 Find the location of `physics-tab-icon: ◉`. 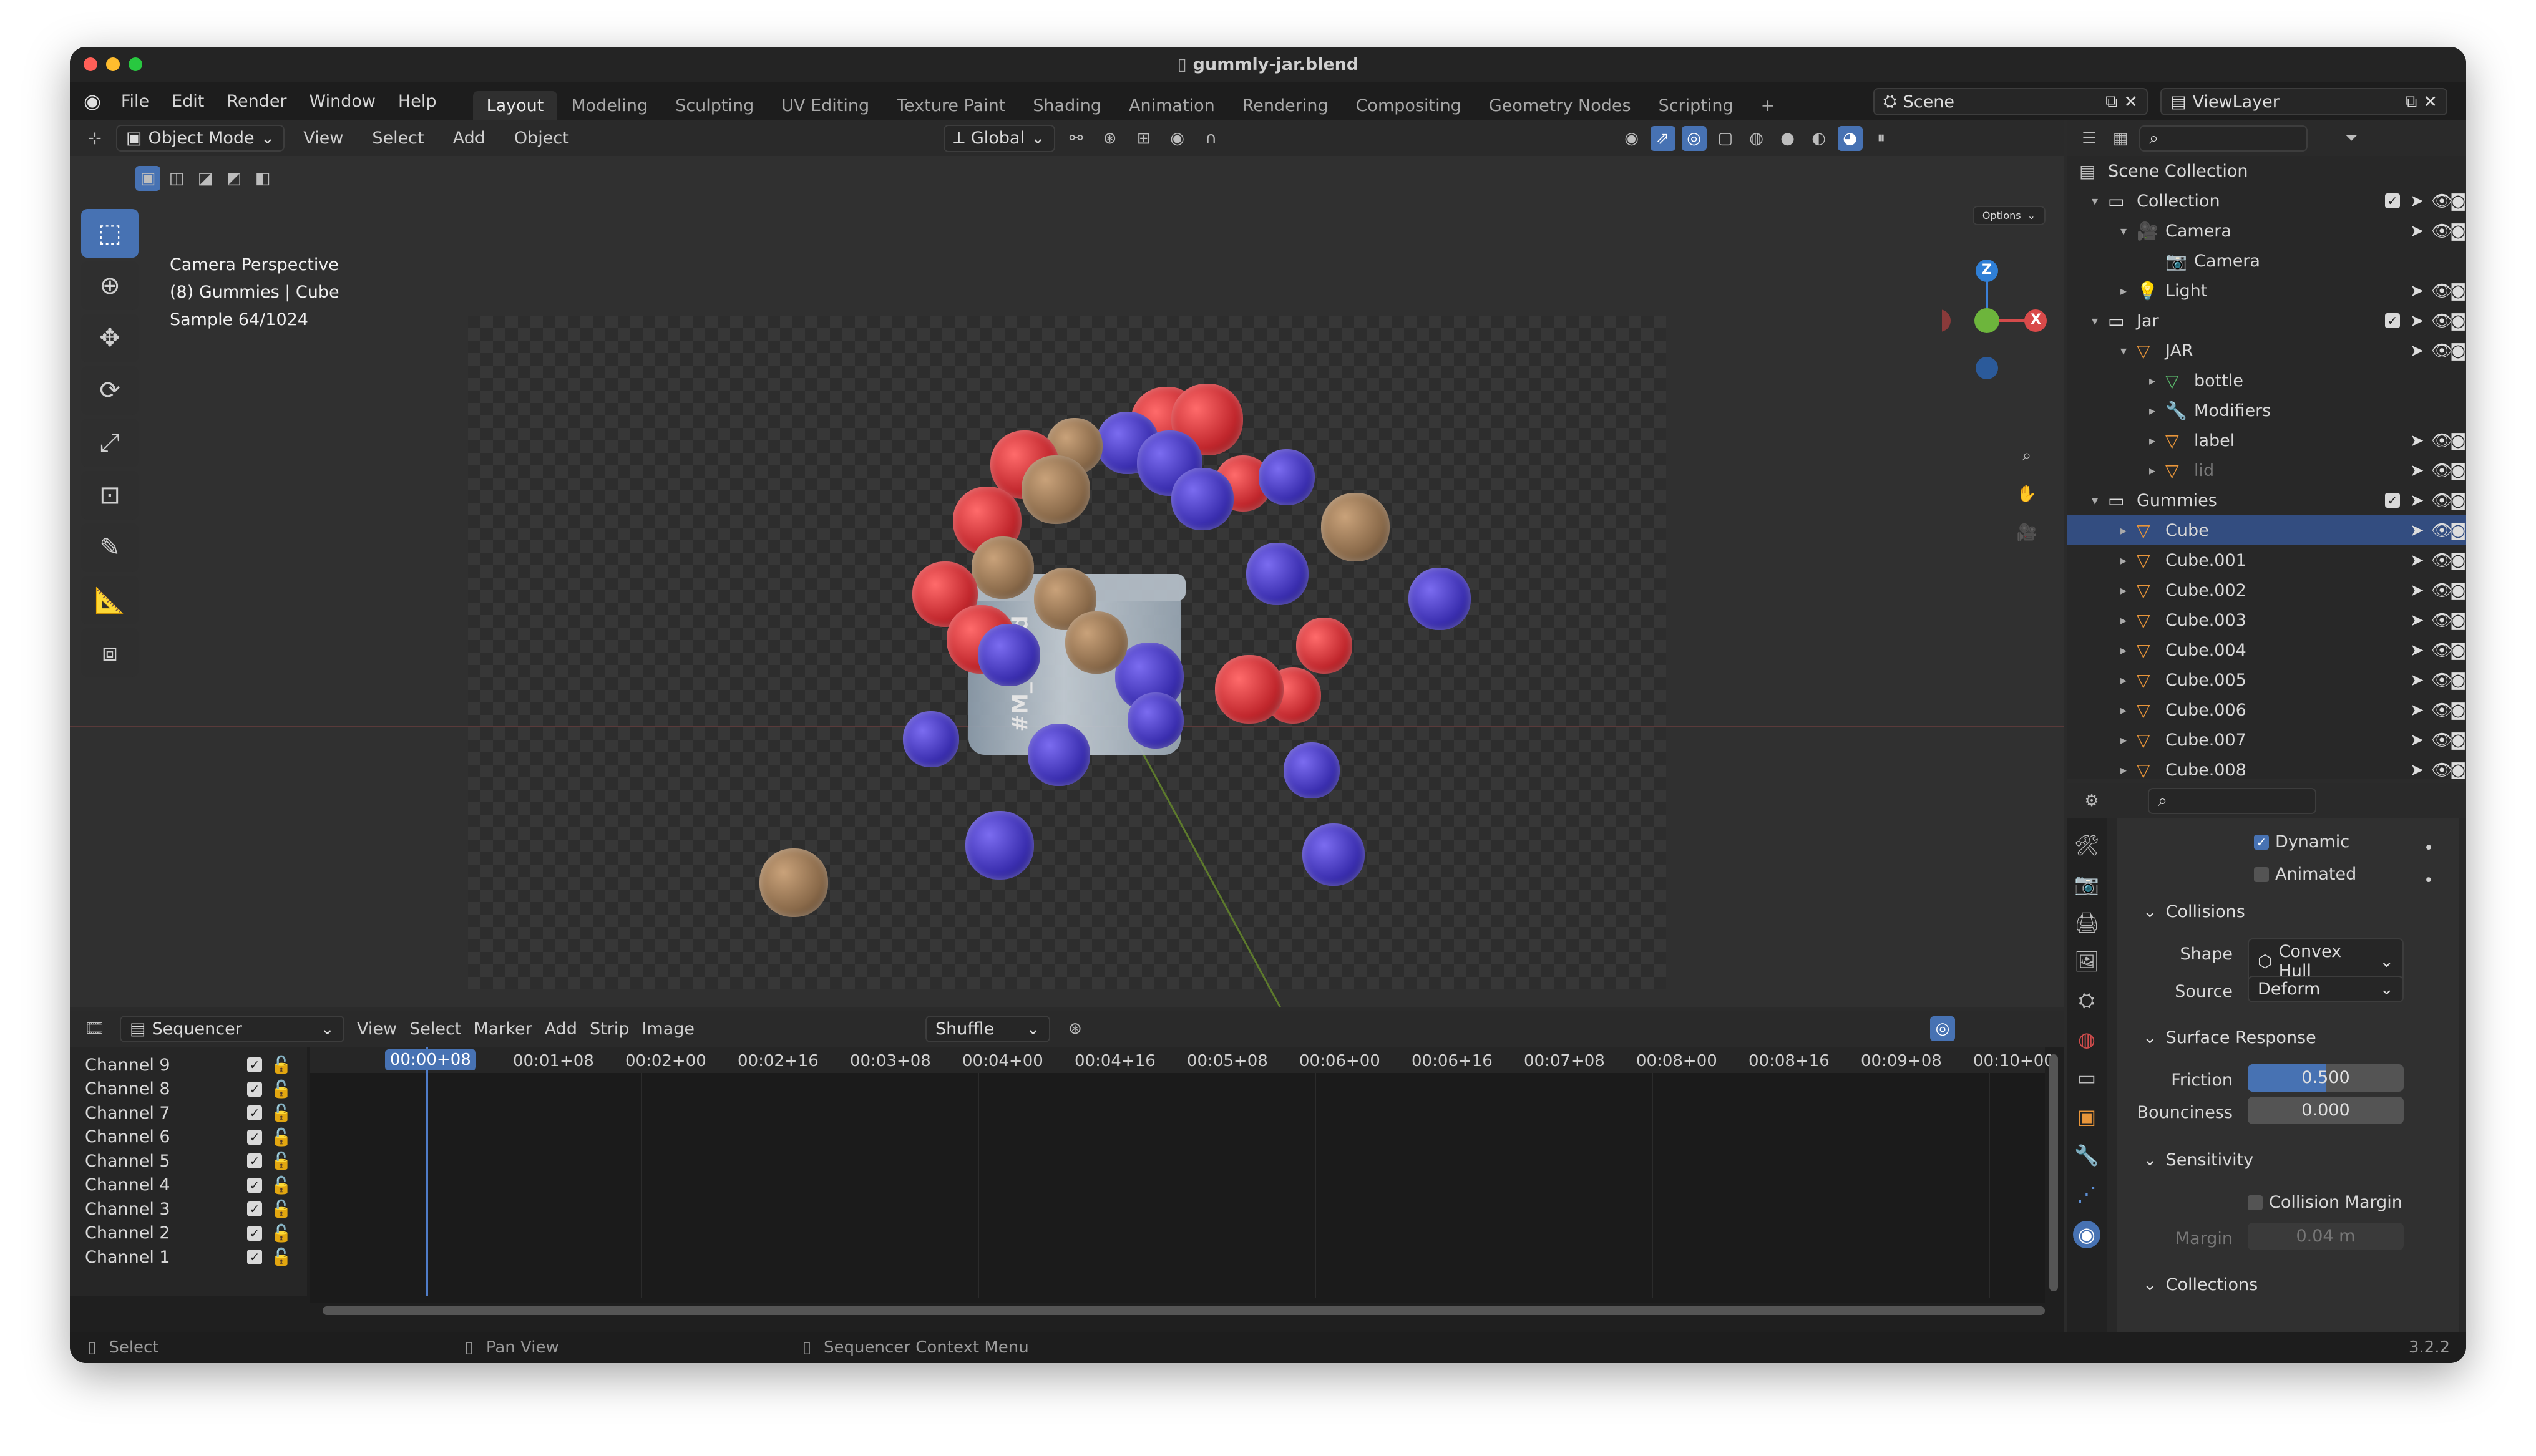

physics-tab-icon: ◉ is located at coordinates (2086, 1234).